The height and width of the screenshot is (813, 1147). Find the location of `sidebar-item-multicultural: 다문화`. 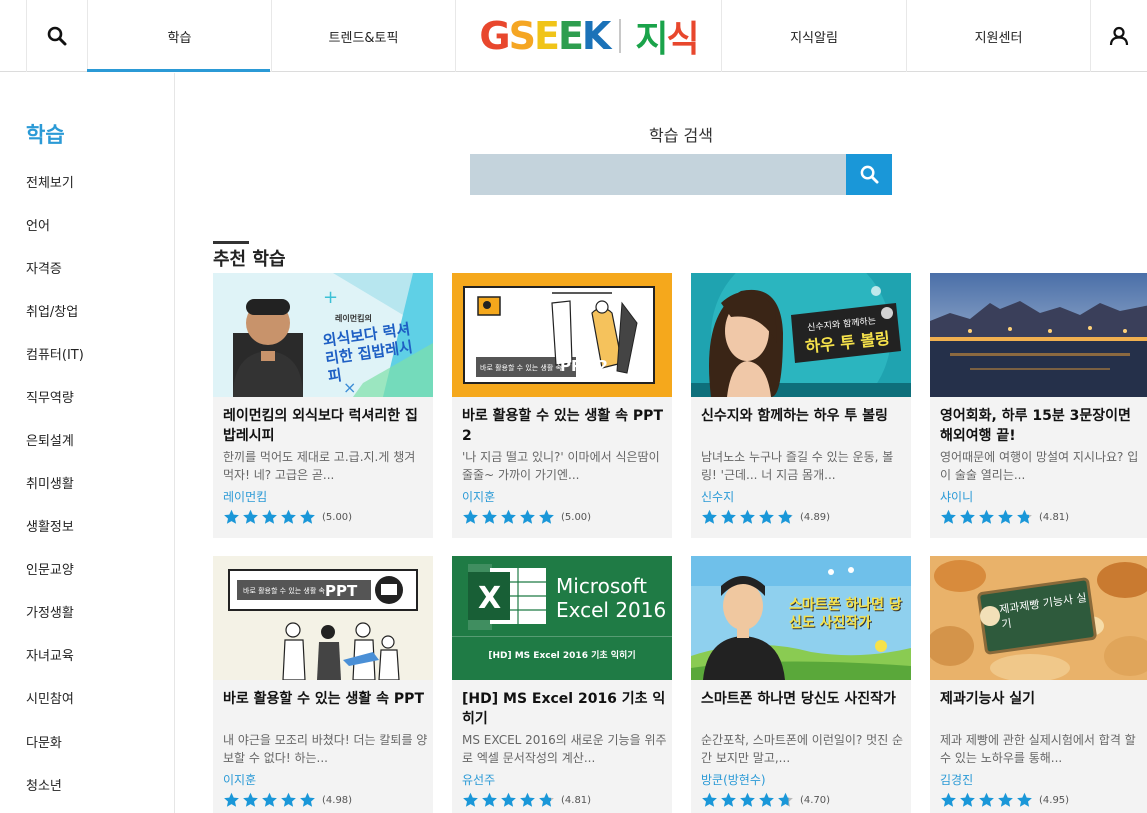

sidebar-item-multicultural: 다문화 is located at coordinates (44, 741).